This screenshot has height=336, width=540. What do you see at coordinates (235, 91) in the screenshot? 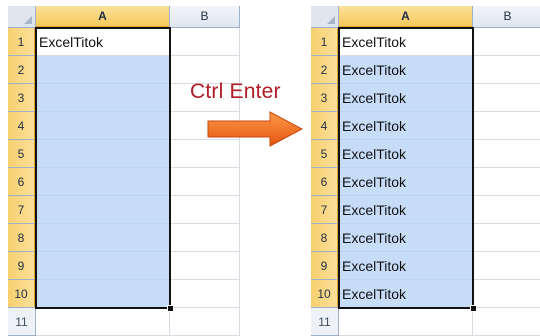
I see `shortcut-label: Ctrl Enter` at bounding box center [235, 91].